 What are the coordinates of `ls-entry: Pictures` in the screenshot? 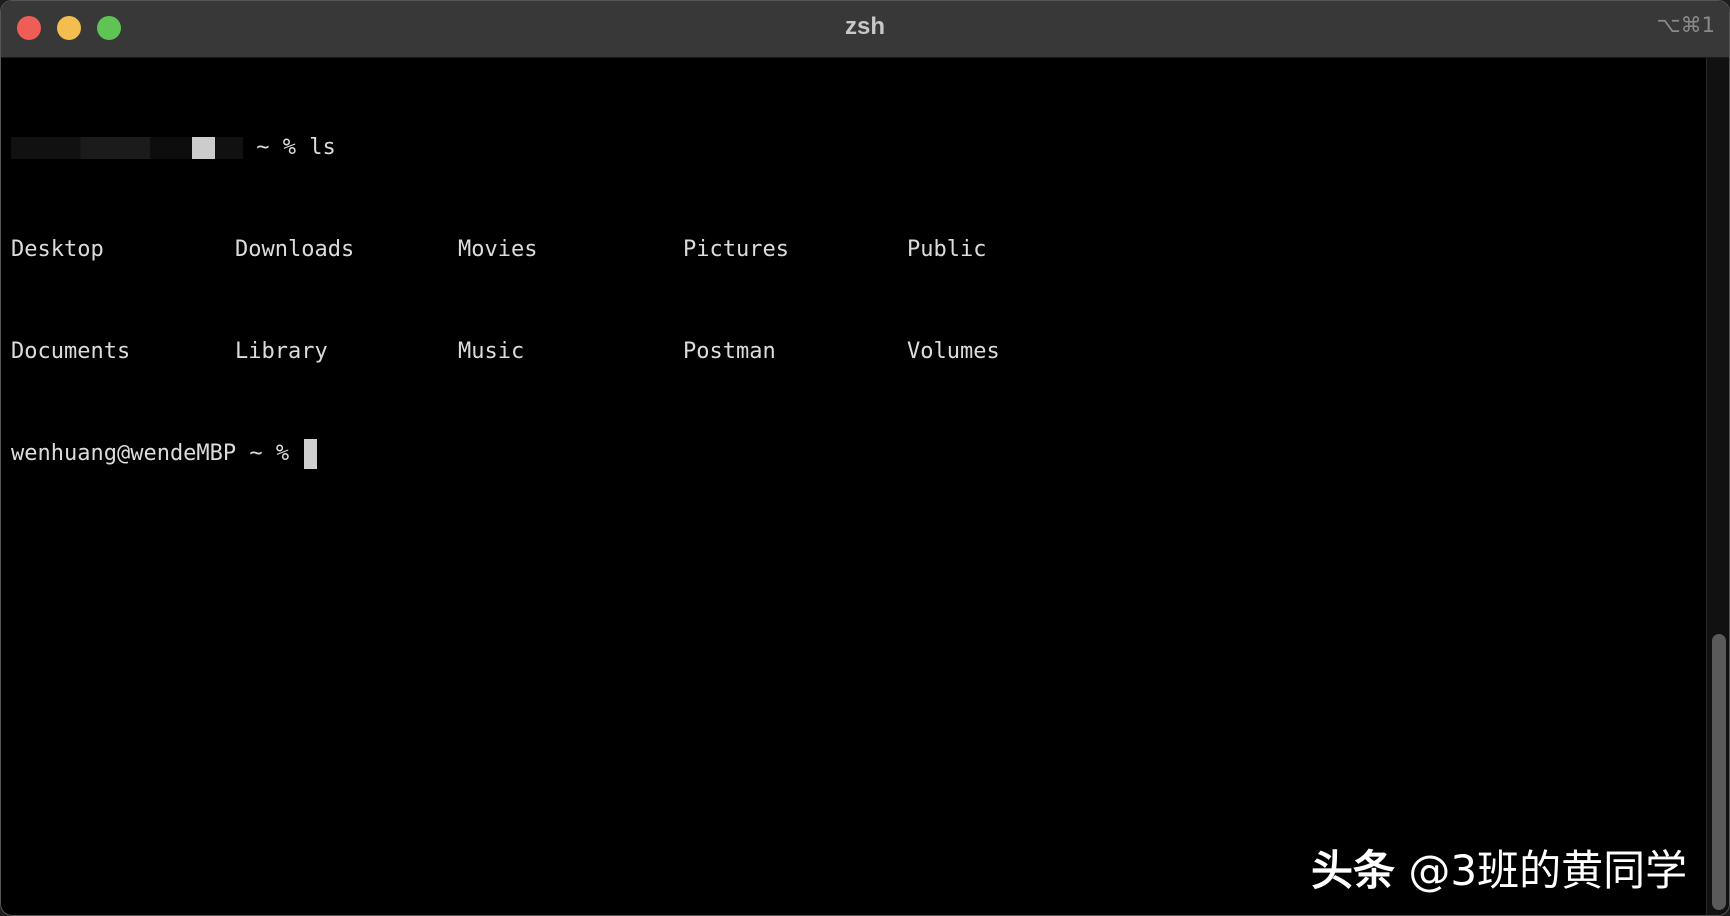 It's located at (736, 249).